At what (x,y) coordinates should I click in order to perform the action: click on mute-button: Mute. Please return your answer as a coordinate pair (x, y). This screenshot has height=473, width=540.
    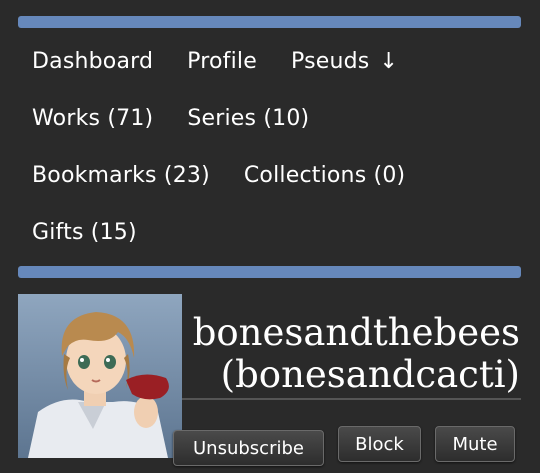
    Looking at the image, I should click on (475, 444).